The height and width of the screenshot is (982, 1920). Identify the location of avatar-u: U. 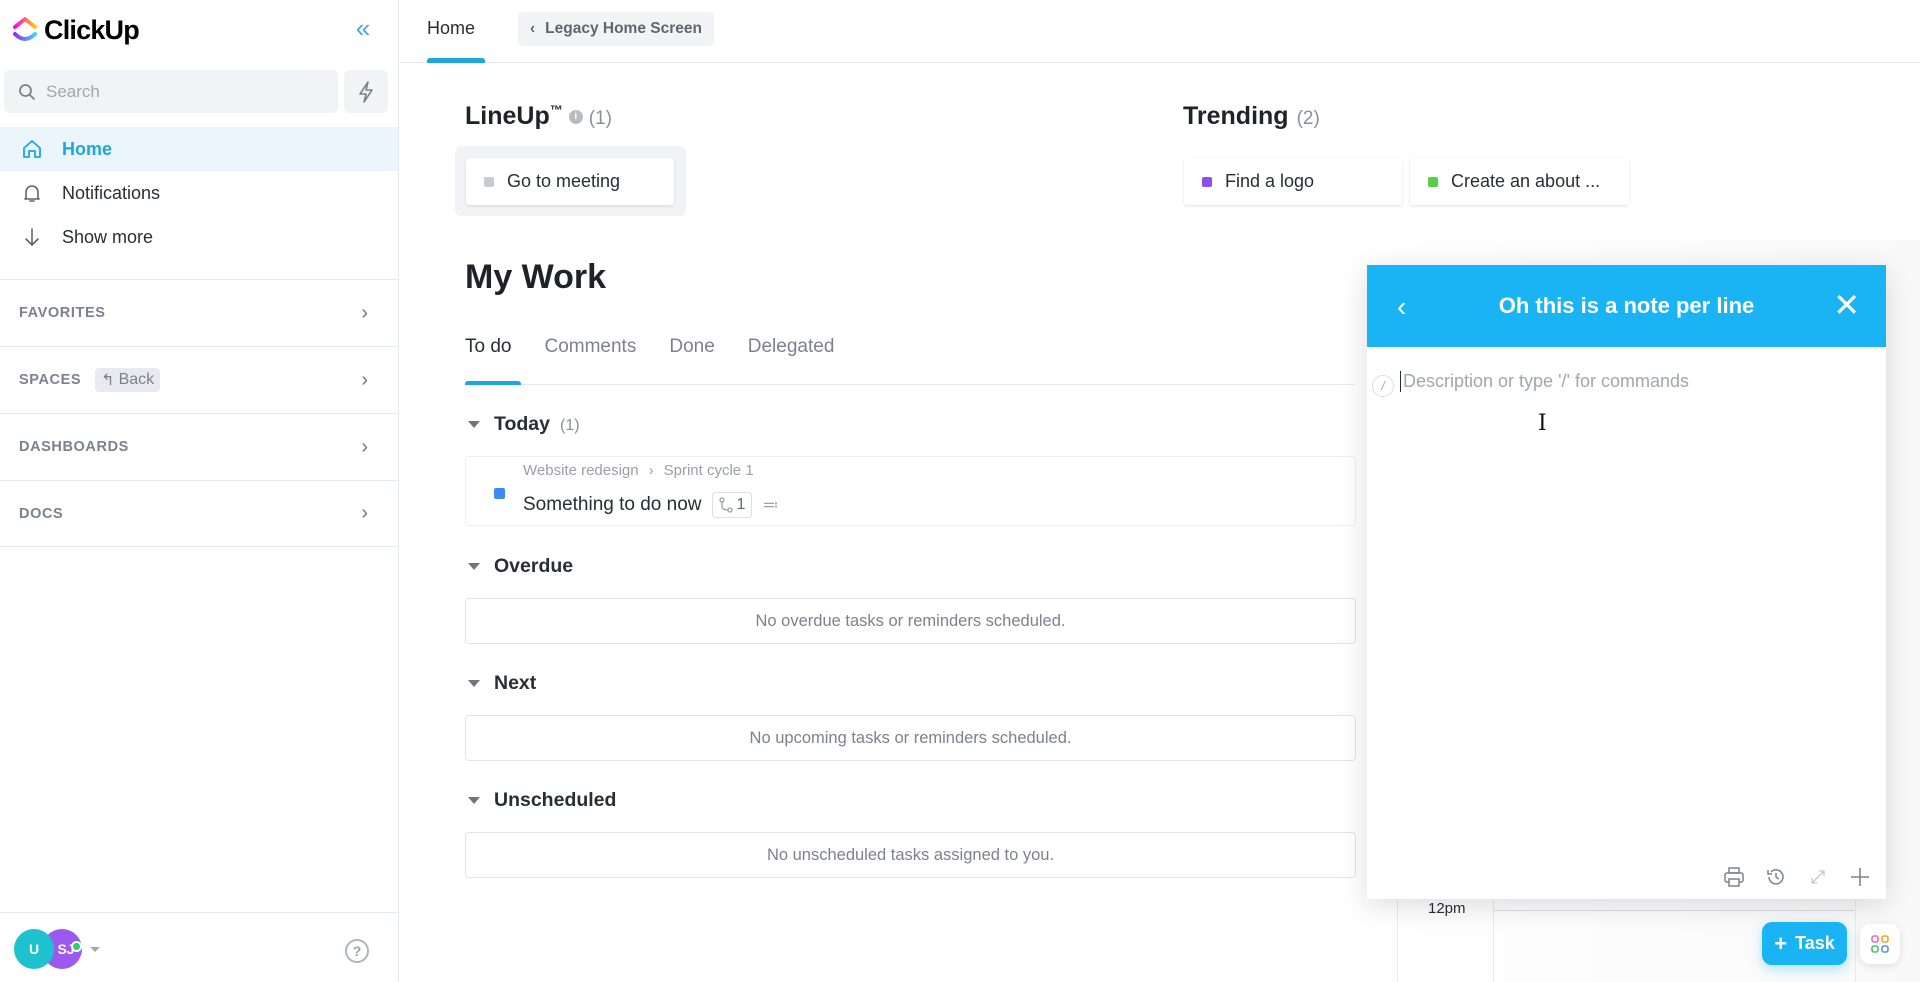
(34, 949).